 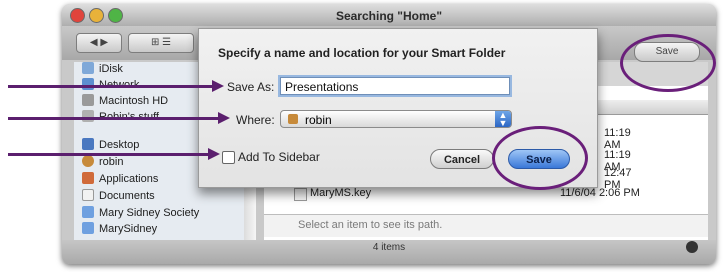 What do you see at coordinates (149, 213) in the screenshot?
I see `sidebar-item-label: Mary Sidney Society` at bounding box center [149, 213].